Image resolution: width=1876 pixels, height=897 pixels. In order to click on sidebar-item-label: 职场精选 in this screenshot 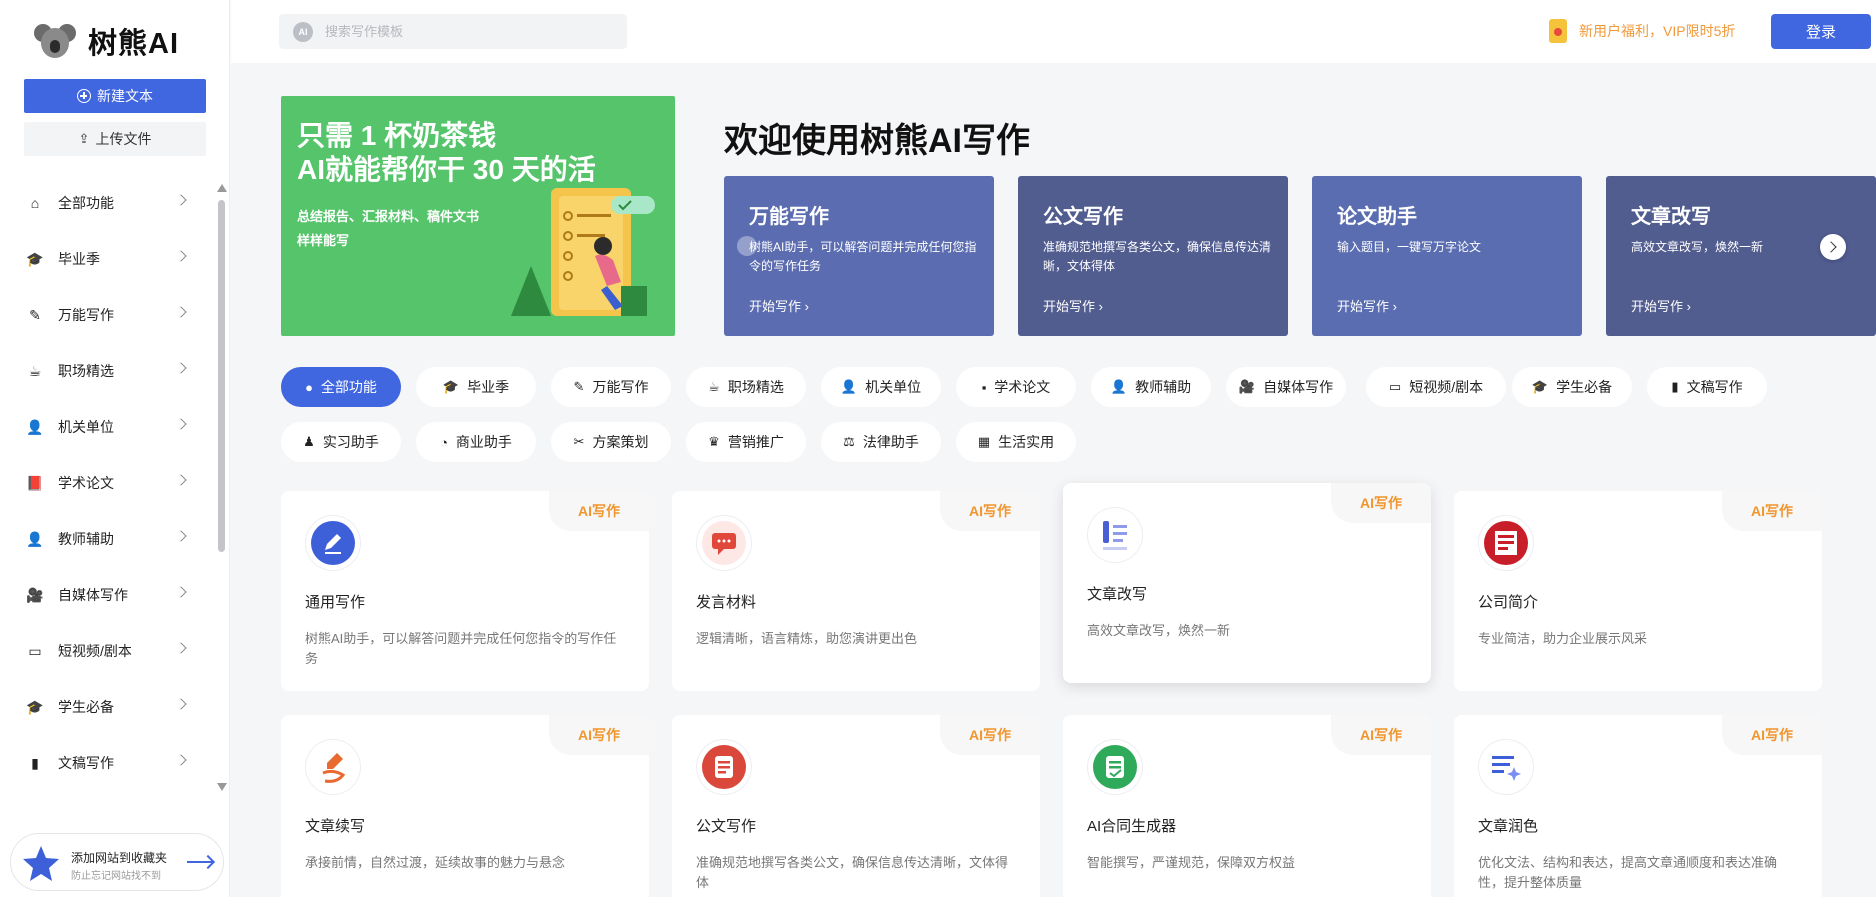, I will do `click(86, 371)`.